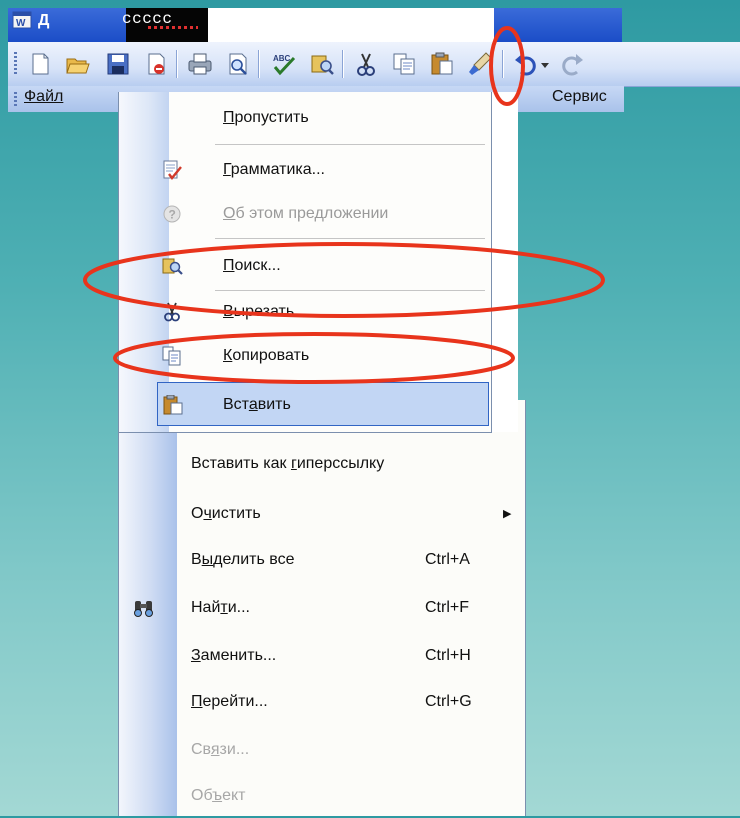  What do you see at coordinates (448, 655) in the screenshot?
I see `shortcut-label: Ctrl+H` at bounding box center [448, 655].